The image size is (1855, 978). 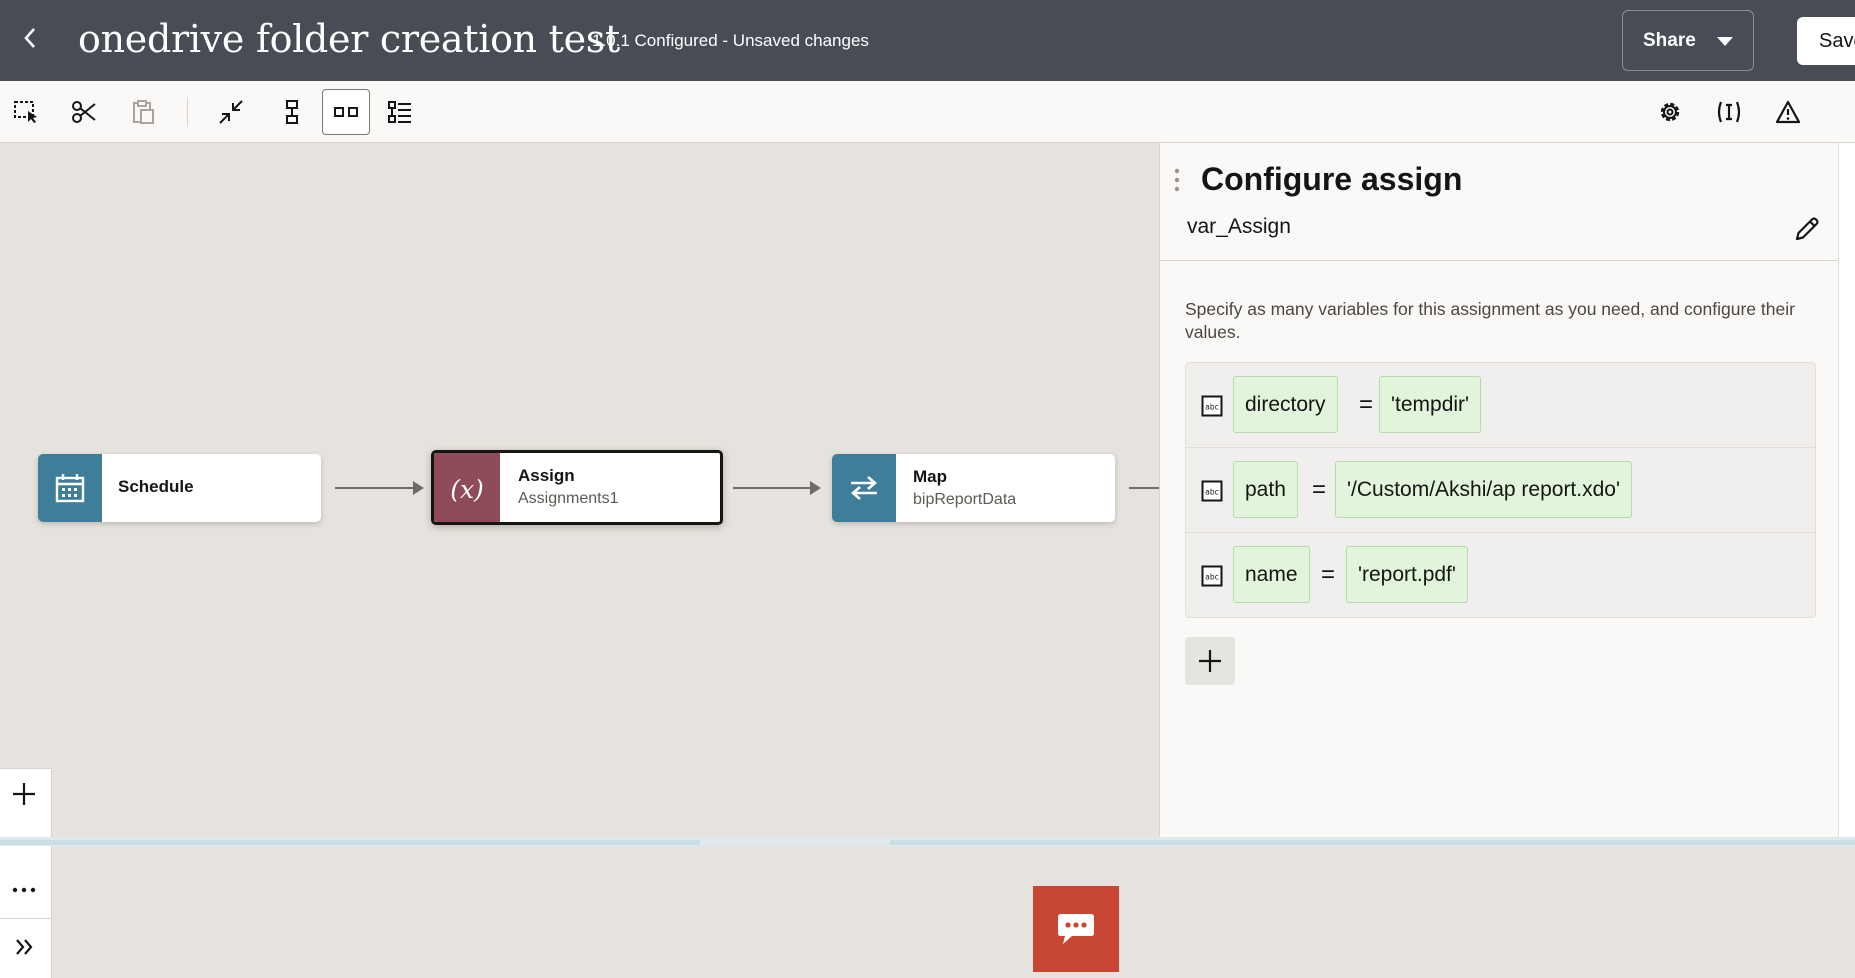 What do you see at coordinates (1826, 41) in the screenshot?
I see `save-button: Save` at bounding box center [1826, 41].